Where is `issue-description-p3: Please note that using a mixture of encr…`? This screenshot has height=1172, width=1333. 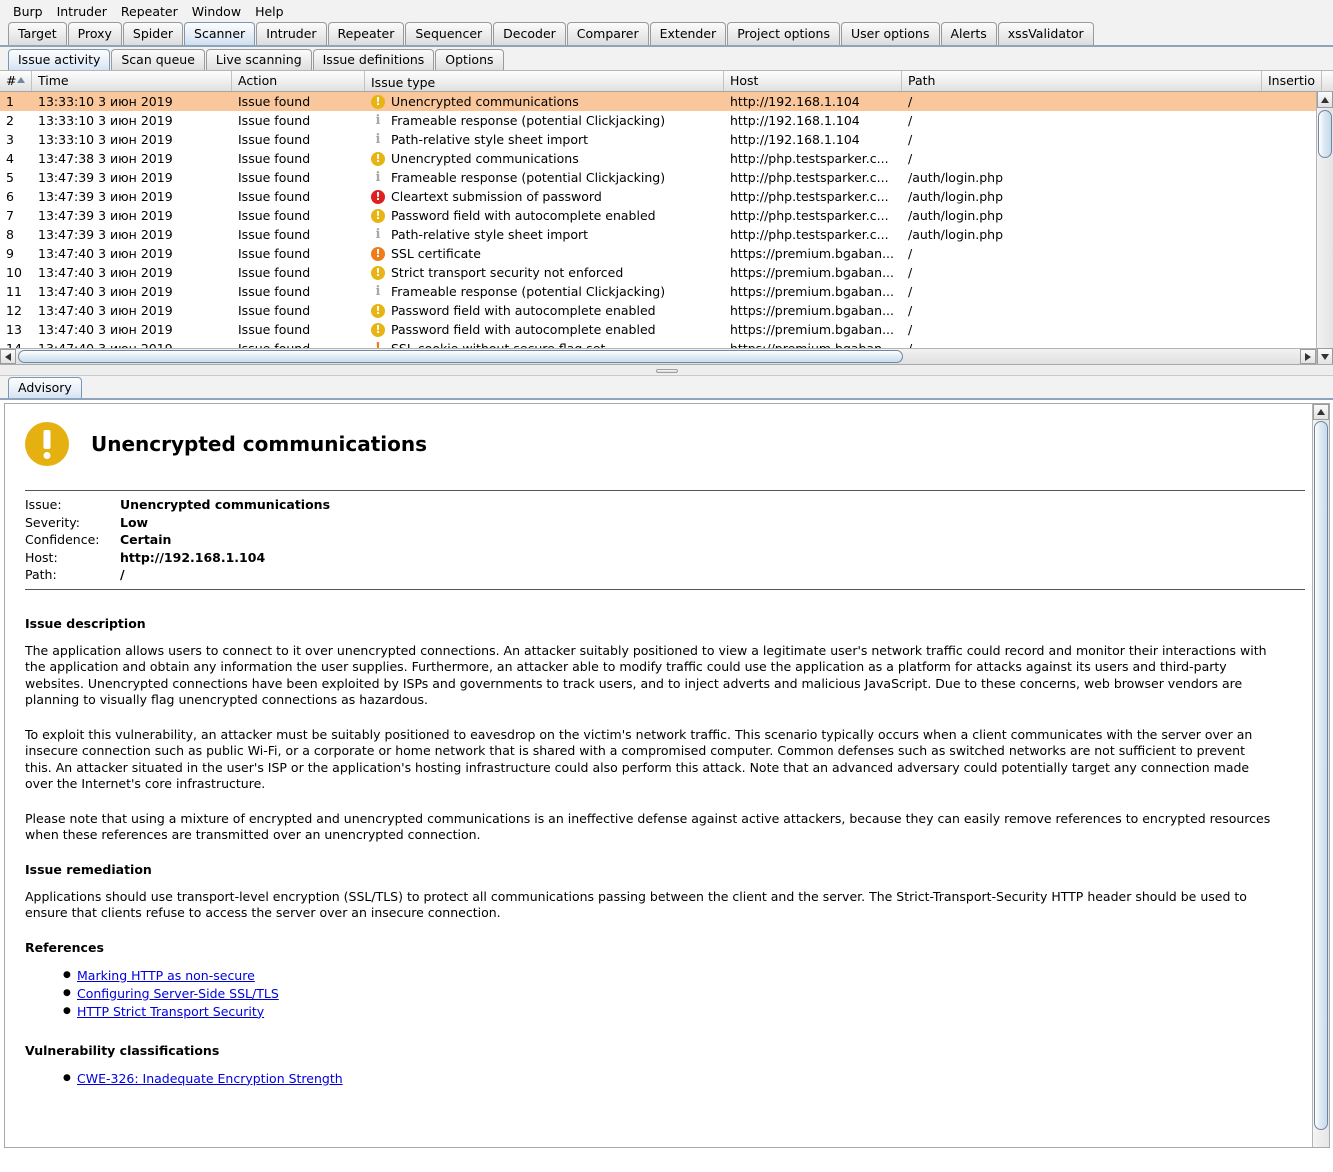 issue-description-p3: Please note that using a mixture of encr… is located at coordinates (648, 826).